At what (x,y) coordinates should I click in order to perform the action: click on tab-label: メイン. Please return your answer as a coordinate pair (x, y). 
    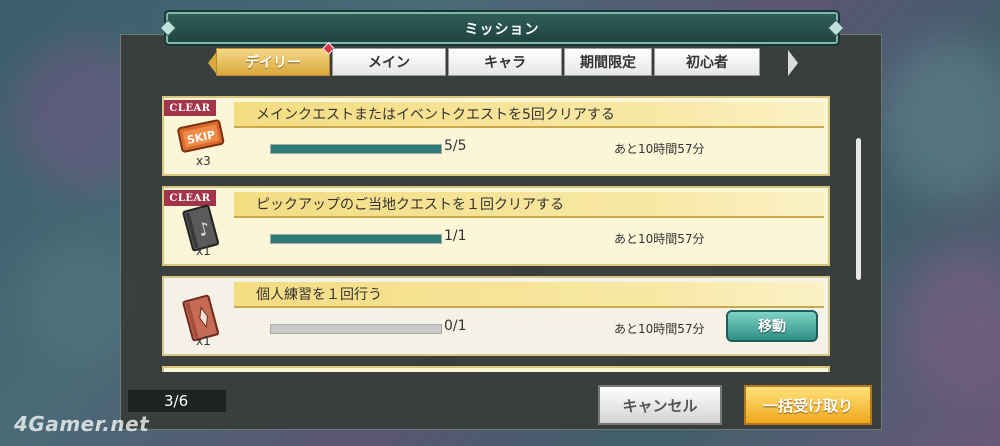
    Looking at the image, I should click on (389, 63).